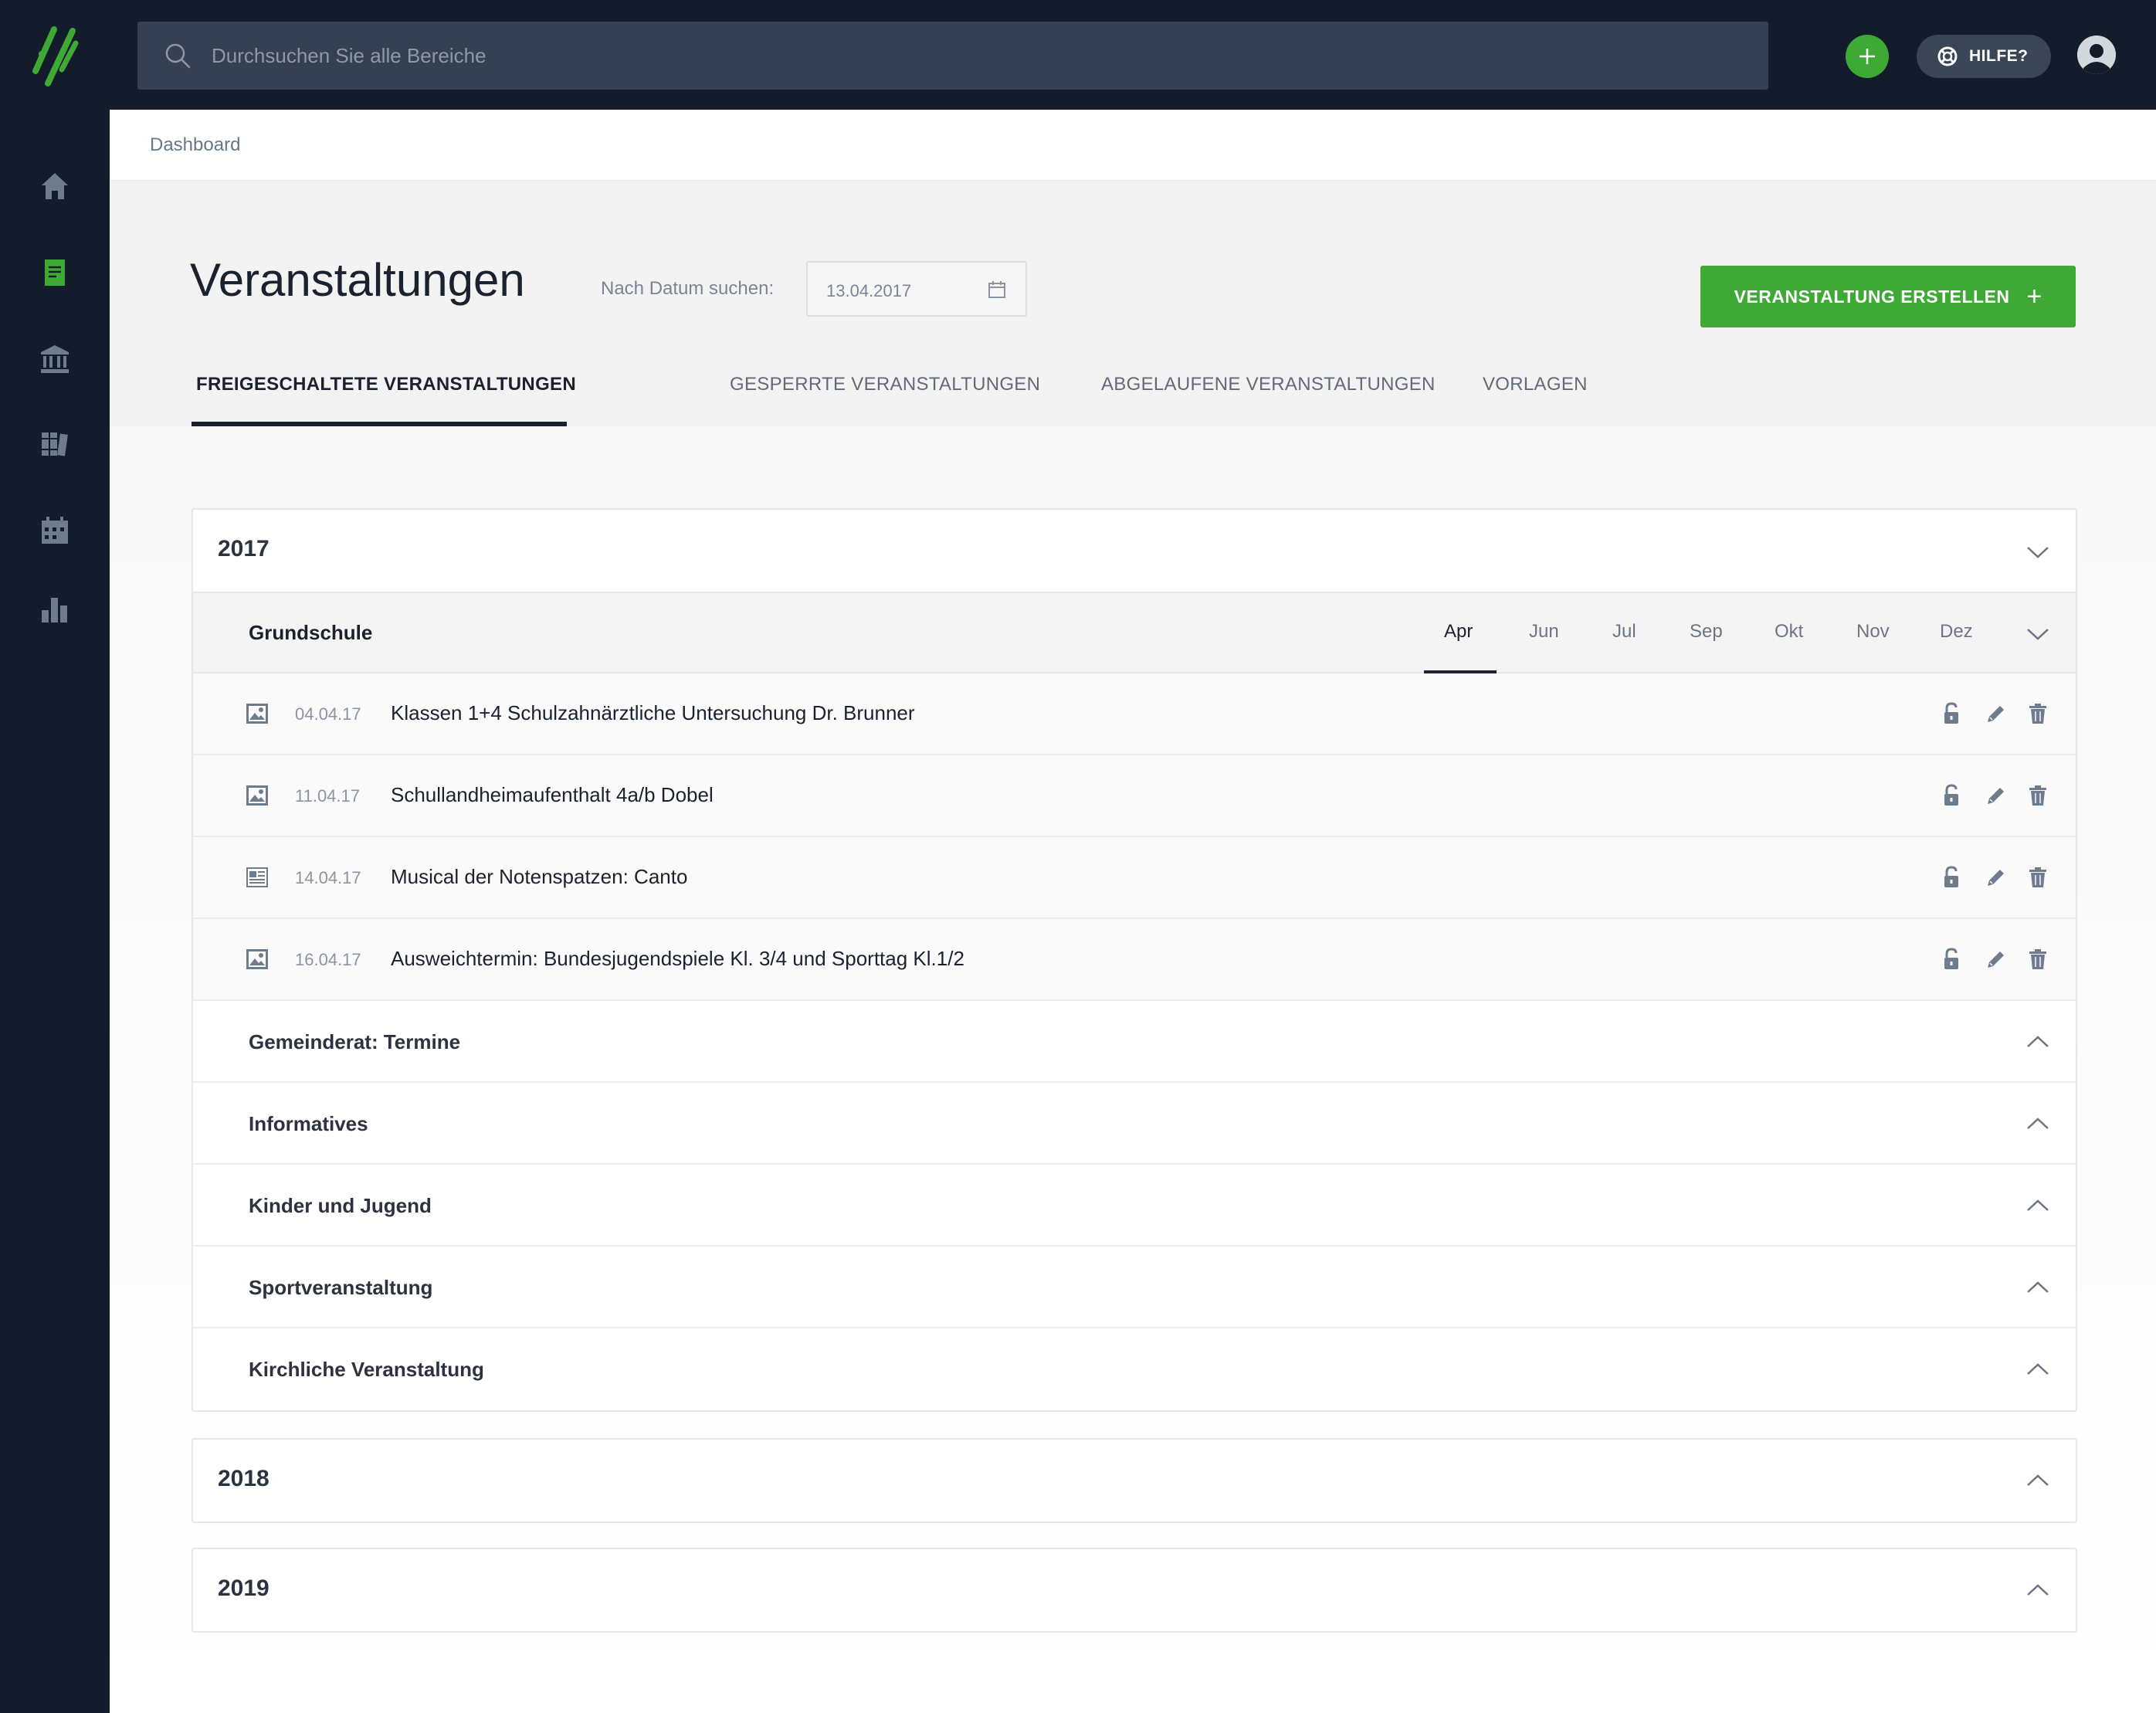 The image size is (2156, 1713). I want to click on month-tab-apr: Apr, so click(1458, 632).